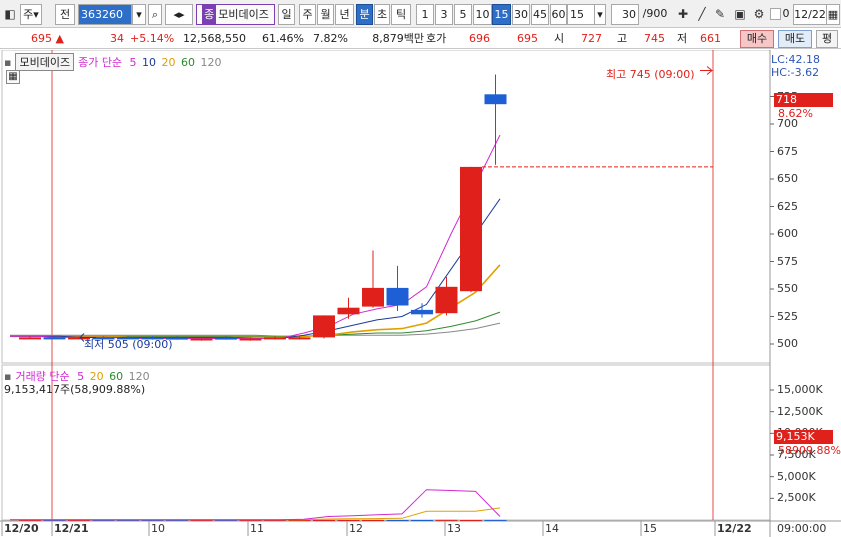 This screenshot has height=537, width=841. What do you see at coordinates (179, 14) in the screenshot?
I see `speaker-icon: ◂▸` at bounding box center [179, 14].